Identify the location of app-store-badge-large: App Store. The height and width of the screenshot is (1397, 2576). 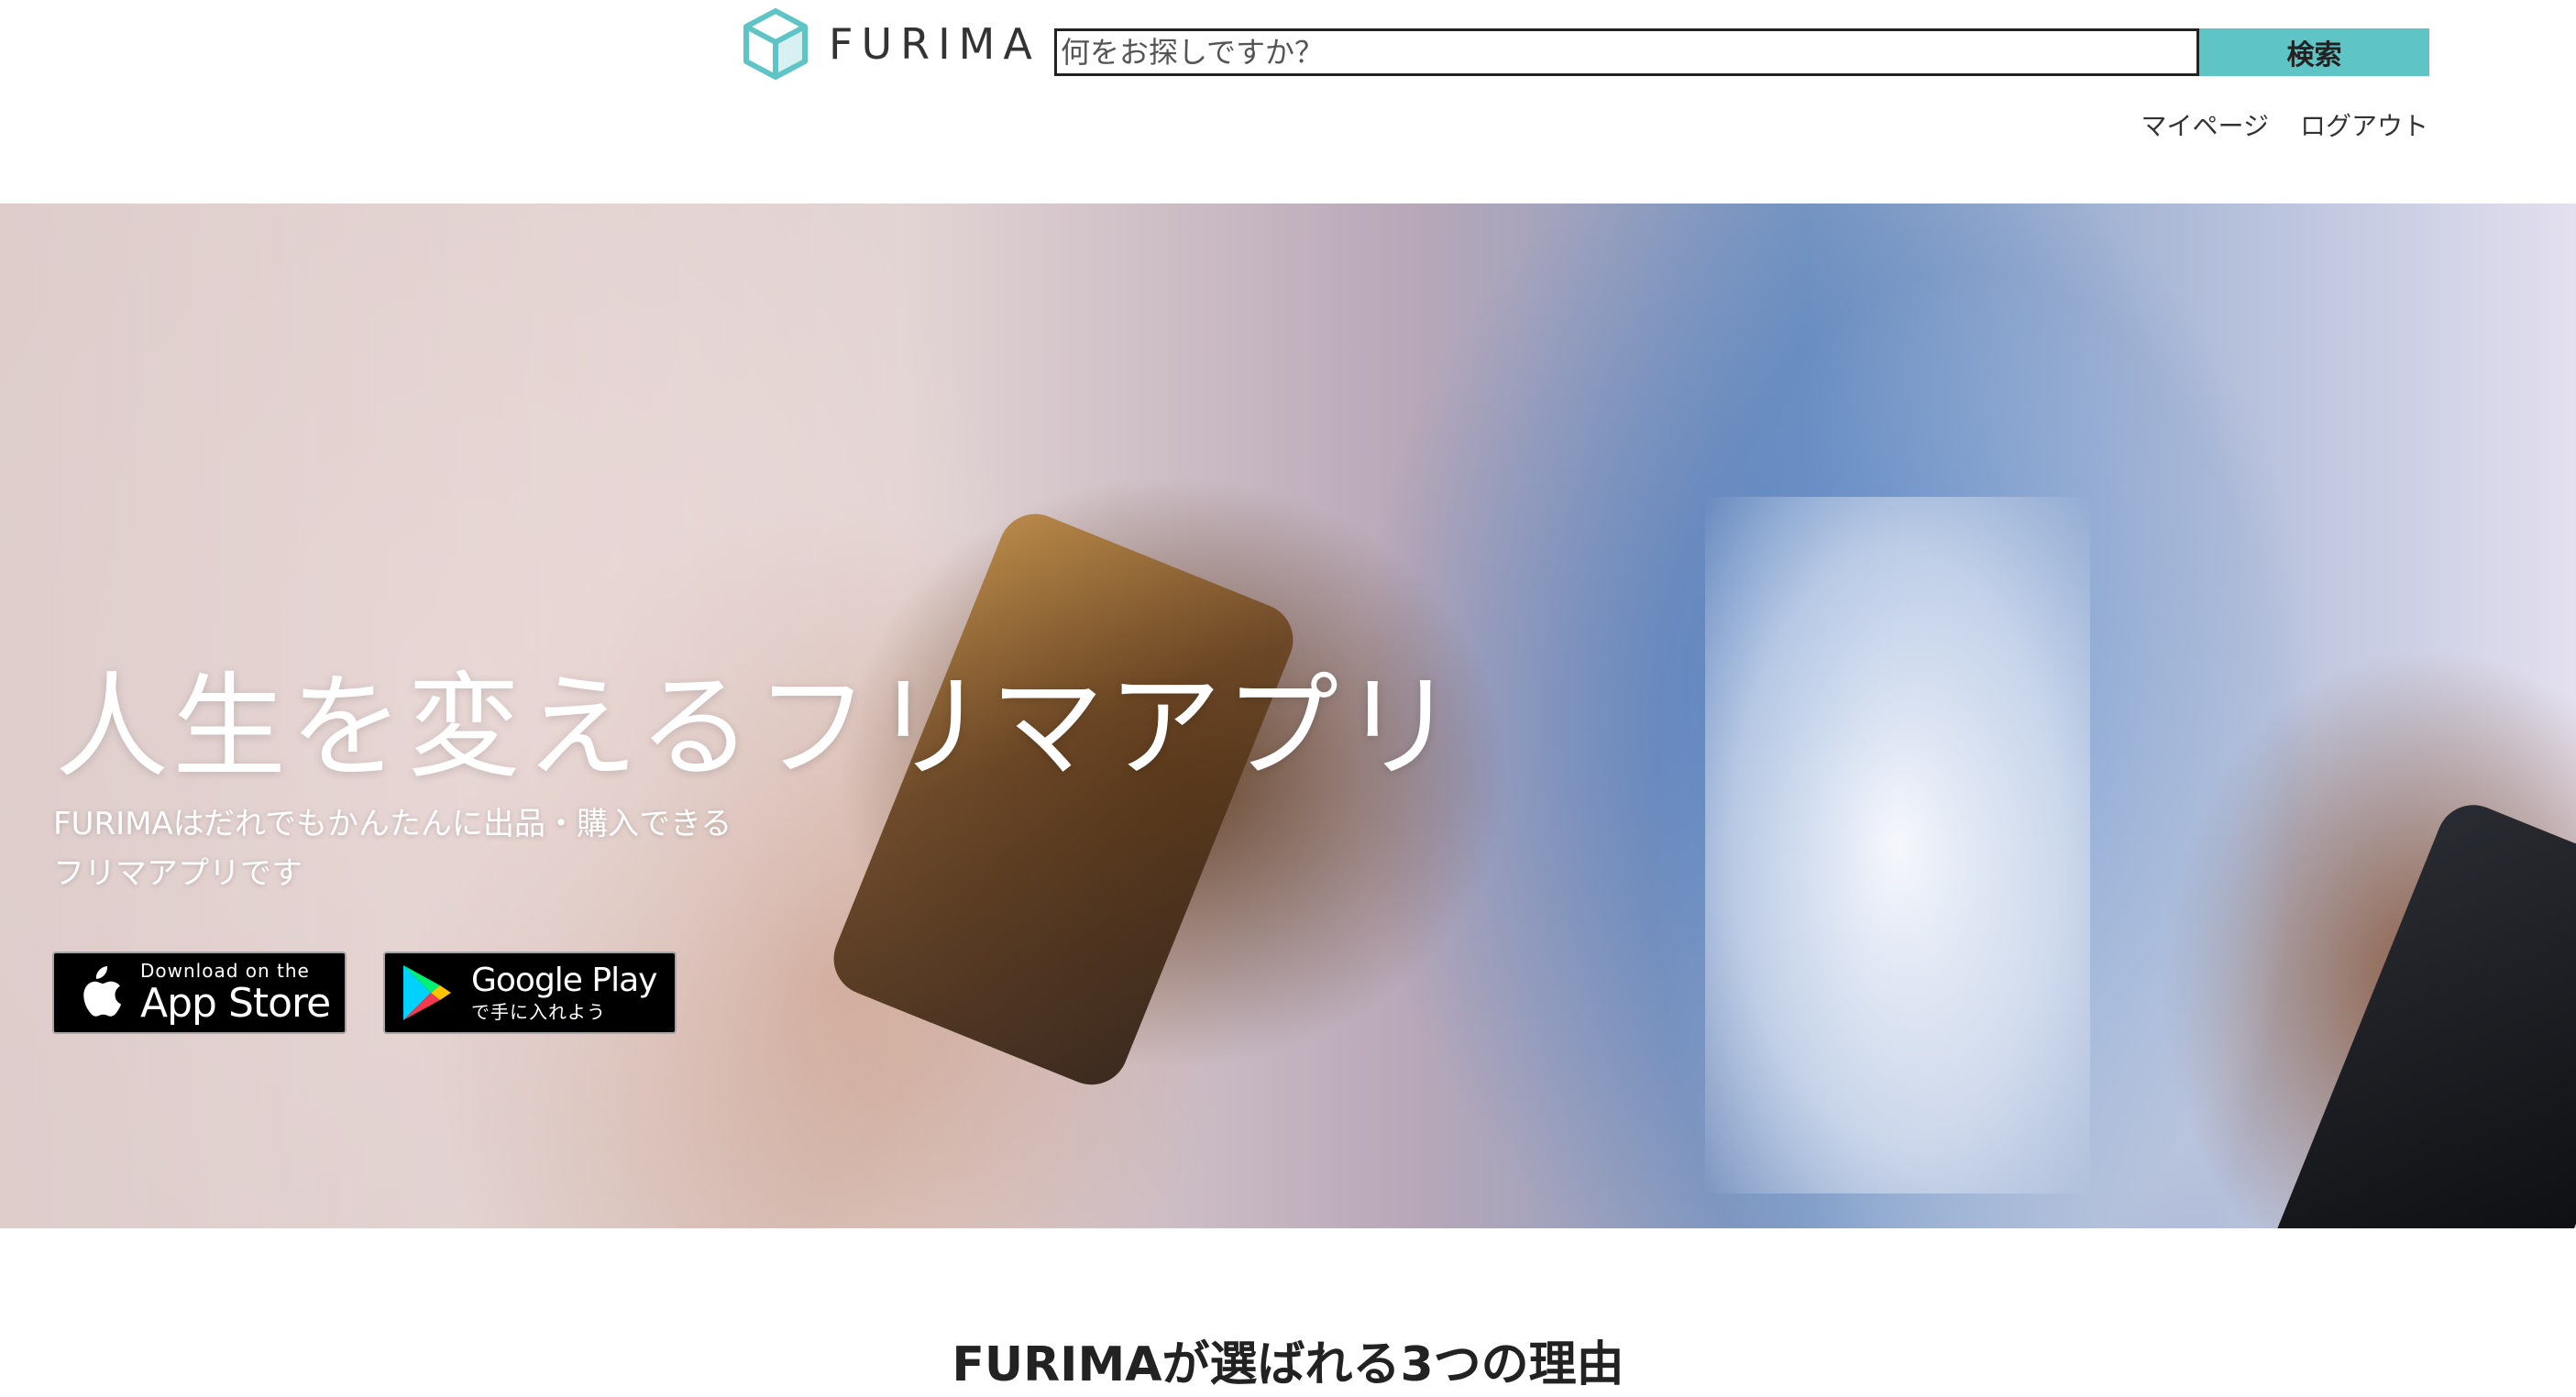
(235, 1003).